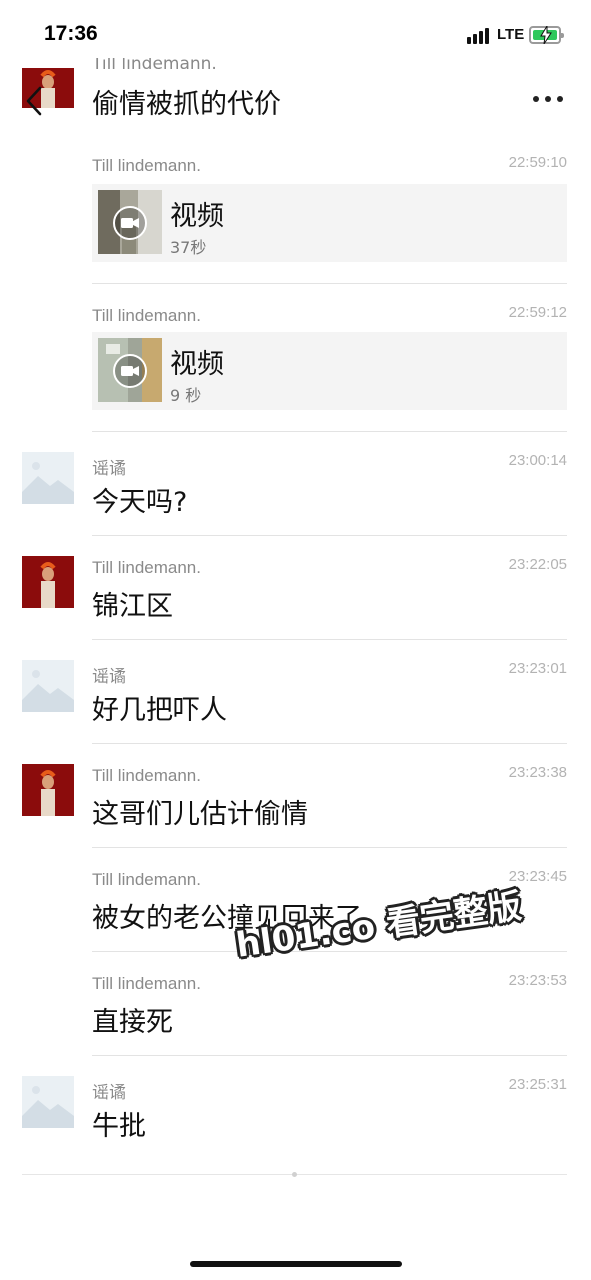 The width and height of the screenshot is (591, 1280). What do you see at coordinates (548, 100) in the screenshot?
I see `more-dots-icon` at bounding box center [548, 100].